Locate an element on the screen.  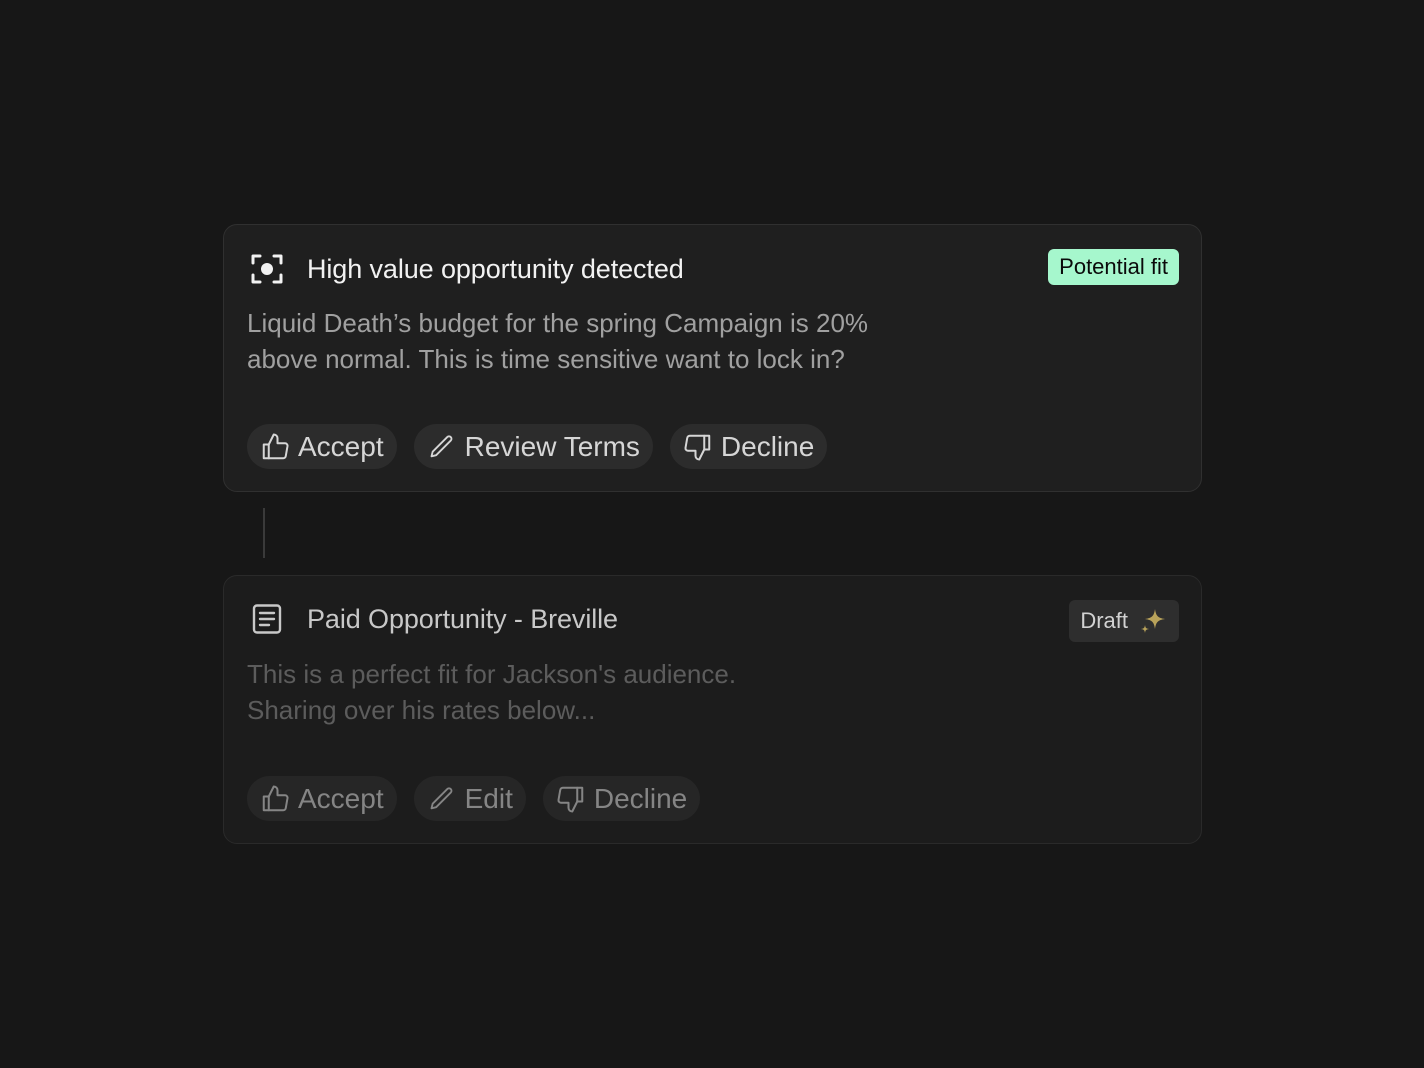
review-terms-label: Review Terms is located at coordinates (552, 446).